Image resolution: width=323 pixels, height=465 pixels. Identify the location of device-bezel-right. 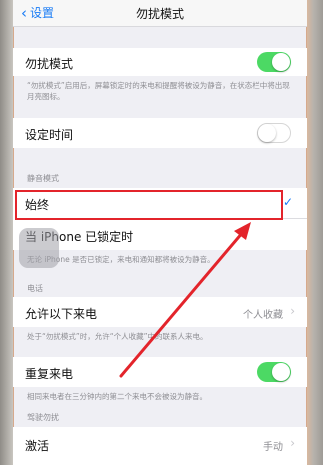
(315, 232).